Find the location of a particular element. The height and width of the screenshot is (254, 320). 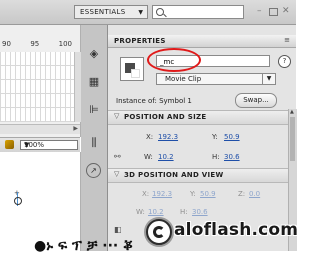

search-input is located at coordinates (203, 12).